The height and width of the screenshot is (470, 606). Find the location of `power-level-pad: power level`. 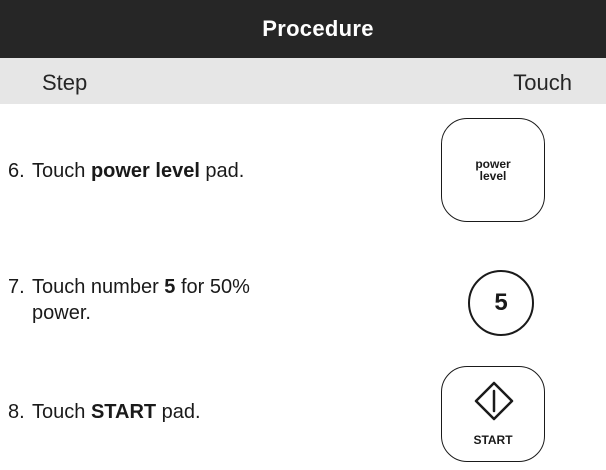

power-level-pad: power level is located at coordinates (493, 170).